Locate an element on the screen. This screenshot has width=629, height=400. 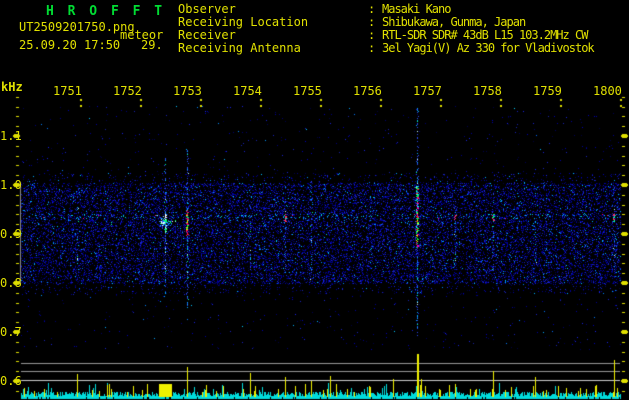
time-label-1754: 1754 is located at coordinates (247, 91).